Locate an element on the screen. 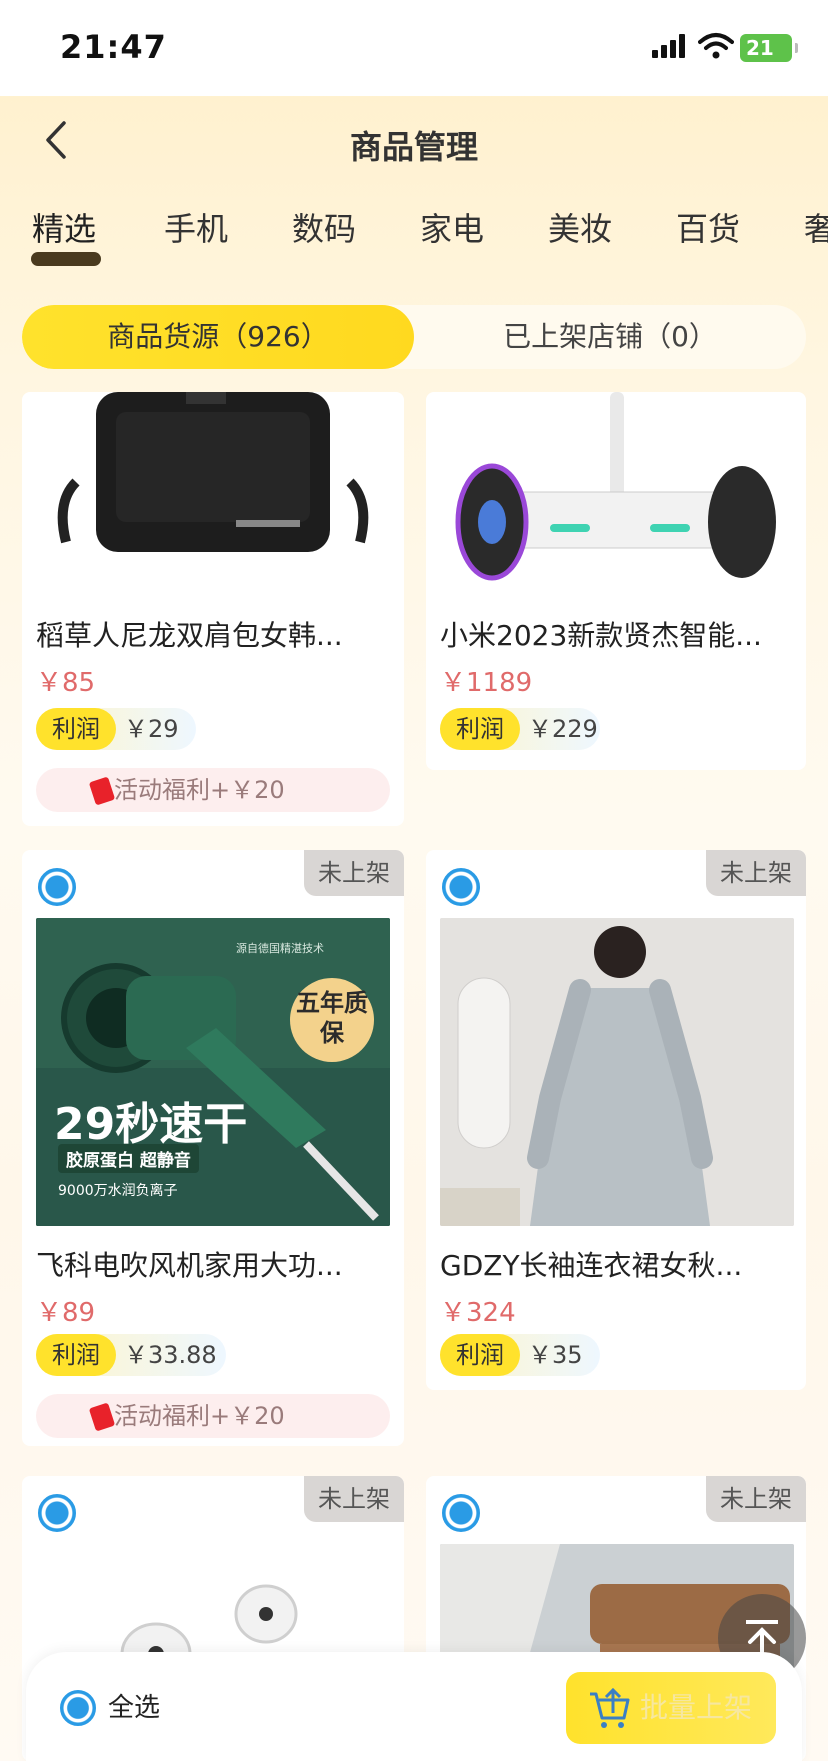 The image size is (828, 1761). image-headline: 29秒速干 is located at coordinates (151, 1124).